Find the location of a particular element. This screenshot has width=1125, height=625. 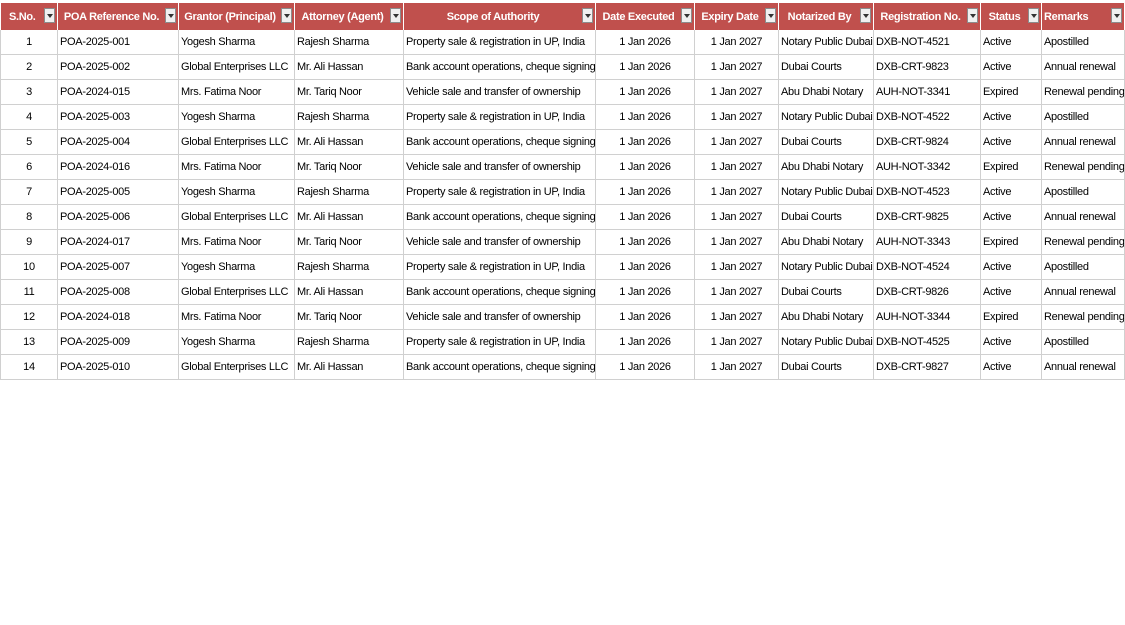

cell-poa-reference-no: POA-2025-001 is located at coordinates (118, 42).